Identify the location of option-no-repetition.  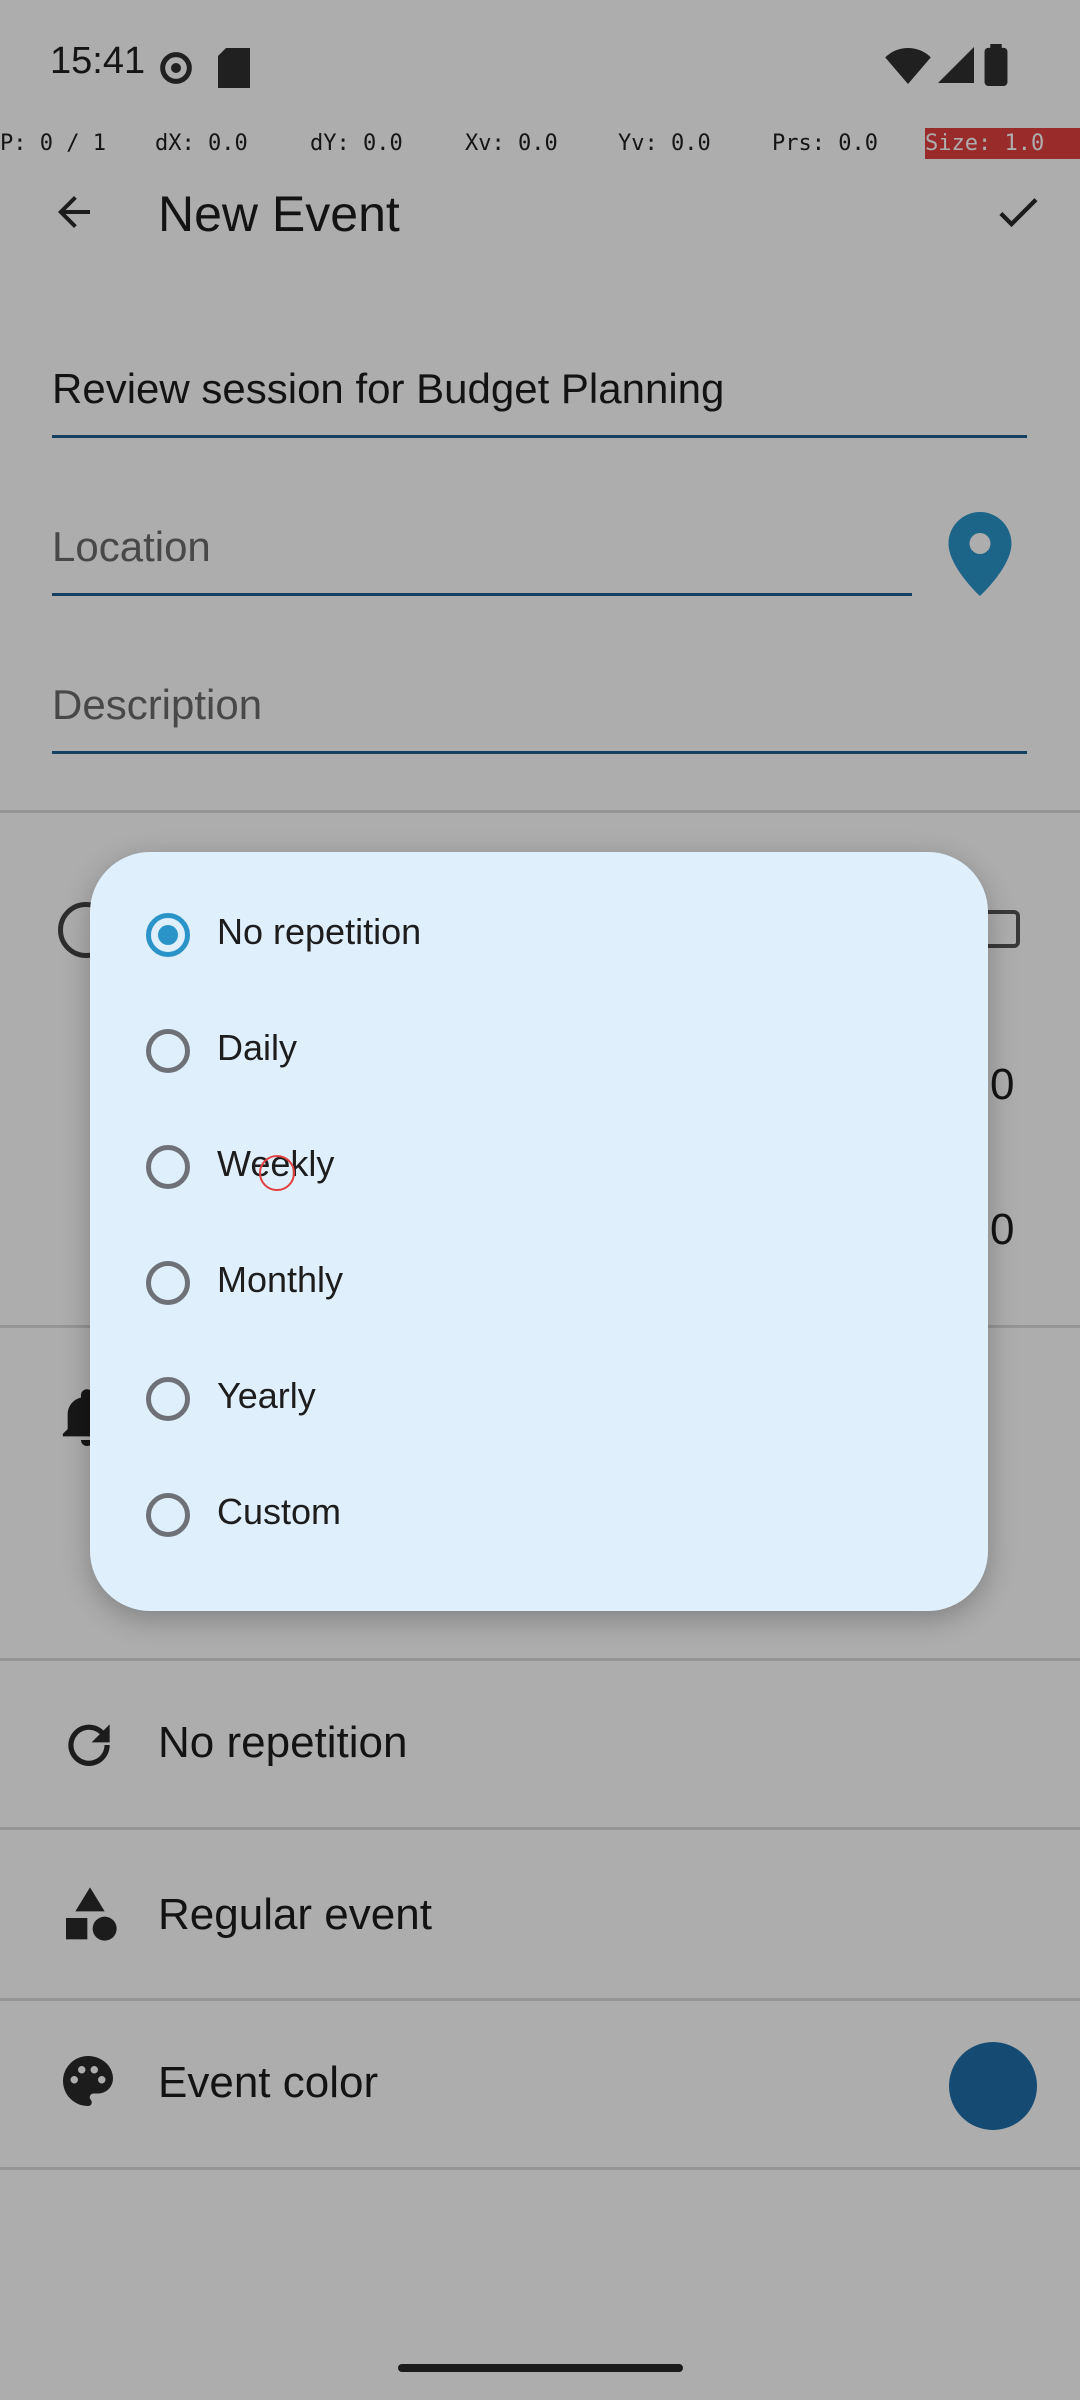
(539, 1795).